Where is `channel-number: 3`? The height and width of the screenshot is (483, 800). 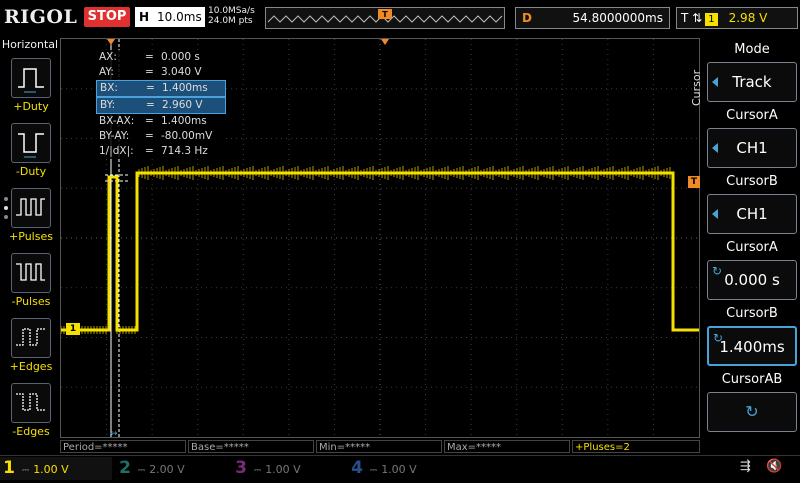 channel-number: 3 is located at coordinates (241, 468).